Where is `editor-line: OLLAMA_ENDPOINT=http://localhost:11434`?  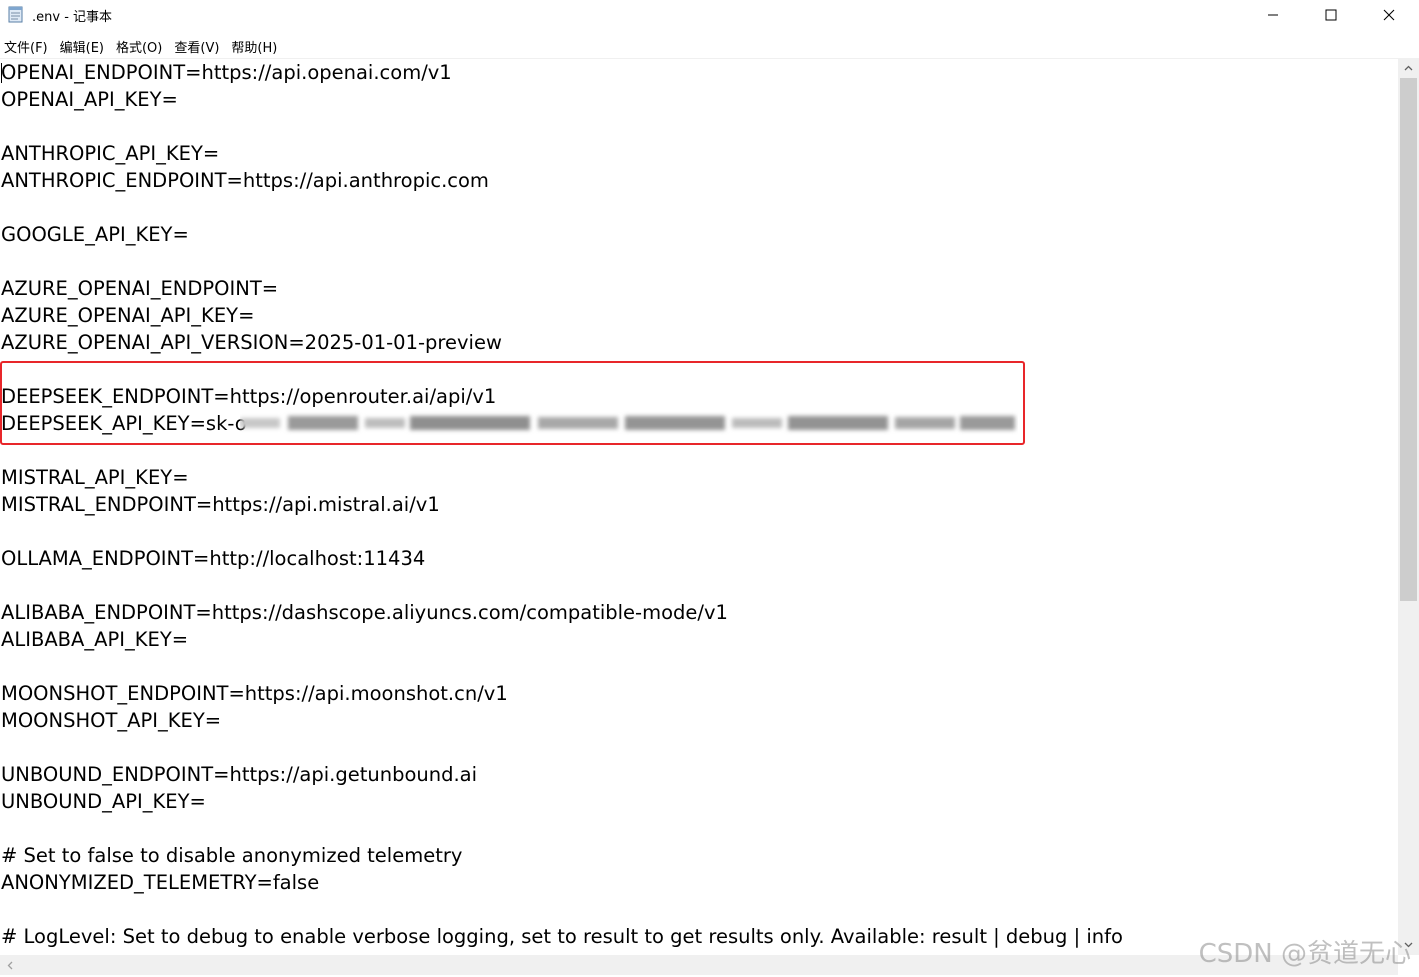
editor-line: OLLAMA_ENDPOINT=http://localhost:11434 is located at coordinates (562, 558).